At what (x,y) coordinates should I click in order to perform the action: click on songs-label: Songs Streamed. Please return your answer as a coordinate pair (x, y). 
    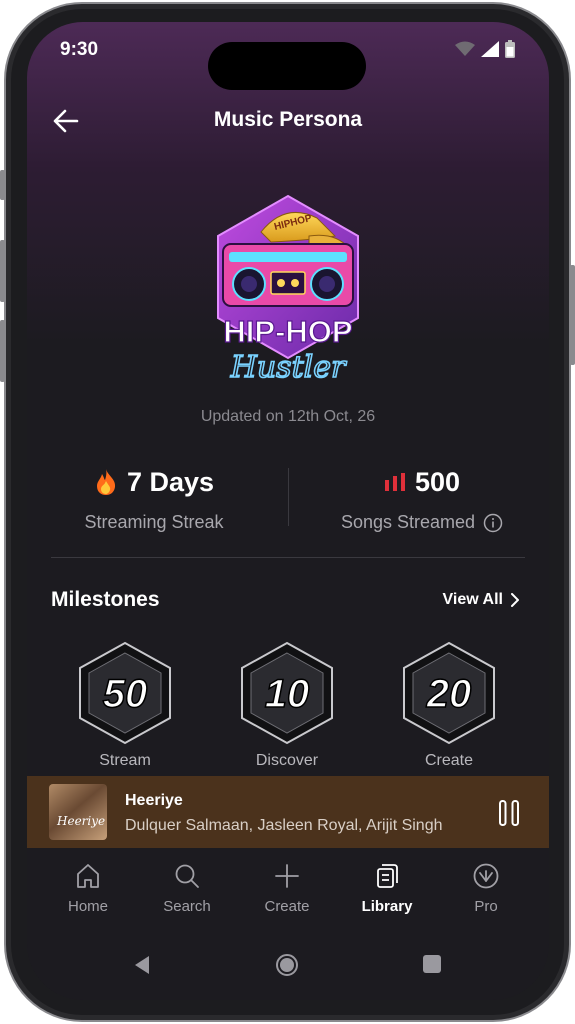
    Looking at the image, I should click on (408, 522).